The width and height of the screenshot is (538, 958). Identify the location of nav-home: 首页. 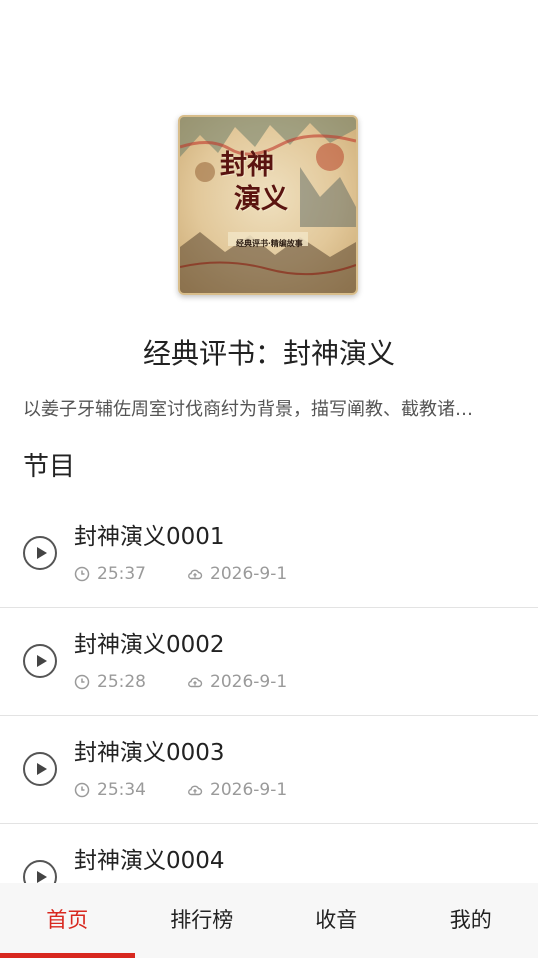
(67, 920).